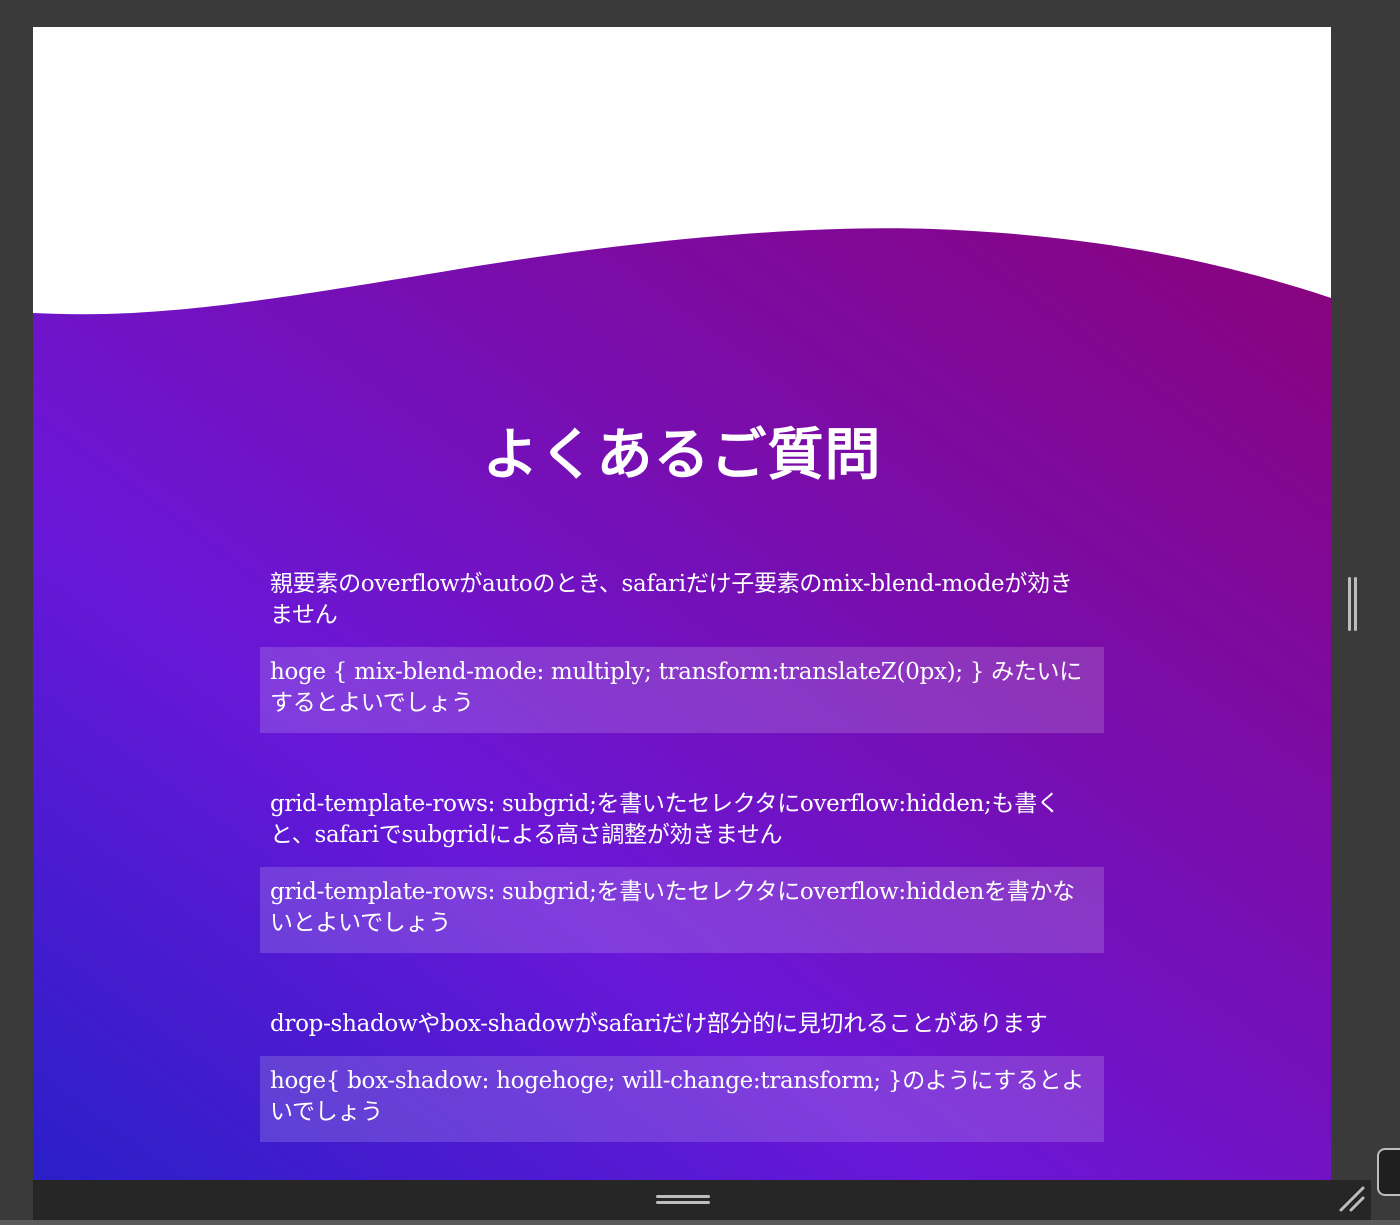 The image size is (1400, 1225). Describe the element at coordinates (700, 1222) in the screenshot. I see `window-bottom-edge` at that location.